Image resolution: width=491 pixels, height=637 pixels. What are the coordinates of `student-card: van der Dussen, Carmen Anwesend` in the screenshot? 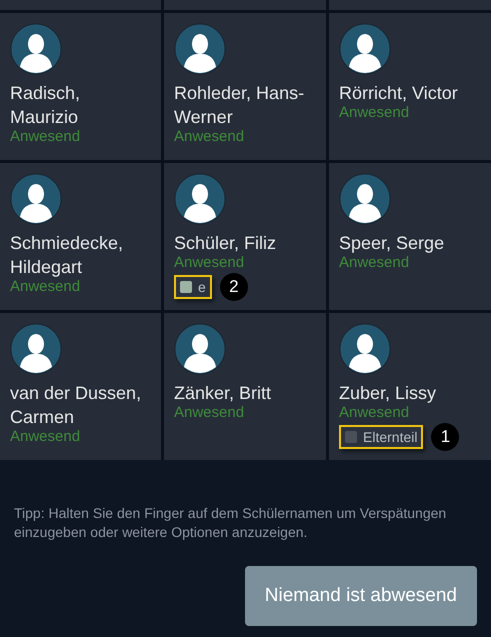 It's located at (80, 386).